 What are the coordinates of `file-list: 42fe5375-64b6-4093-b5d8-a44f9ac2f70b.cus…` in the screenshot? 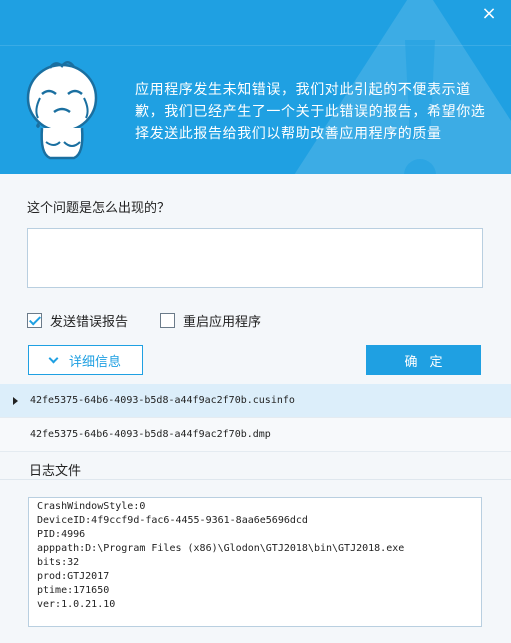 It's located at (255, 418).